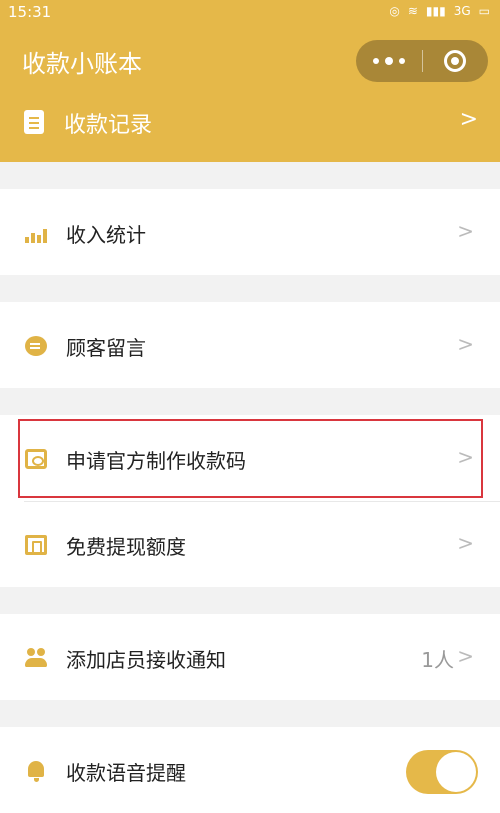  I want to click on menu-item-label: 免费提现额度, so click(126, 547).